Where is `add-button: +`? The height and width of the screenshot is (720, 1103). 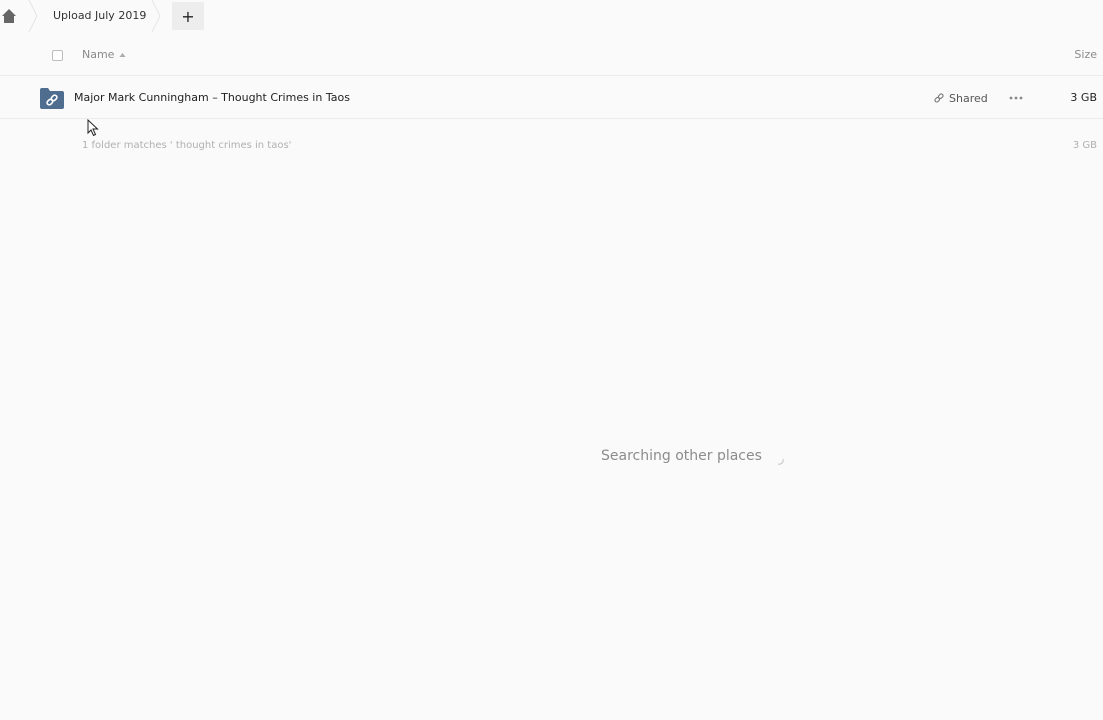
add-button: + is located at coordinates (188, 16).